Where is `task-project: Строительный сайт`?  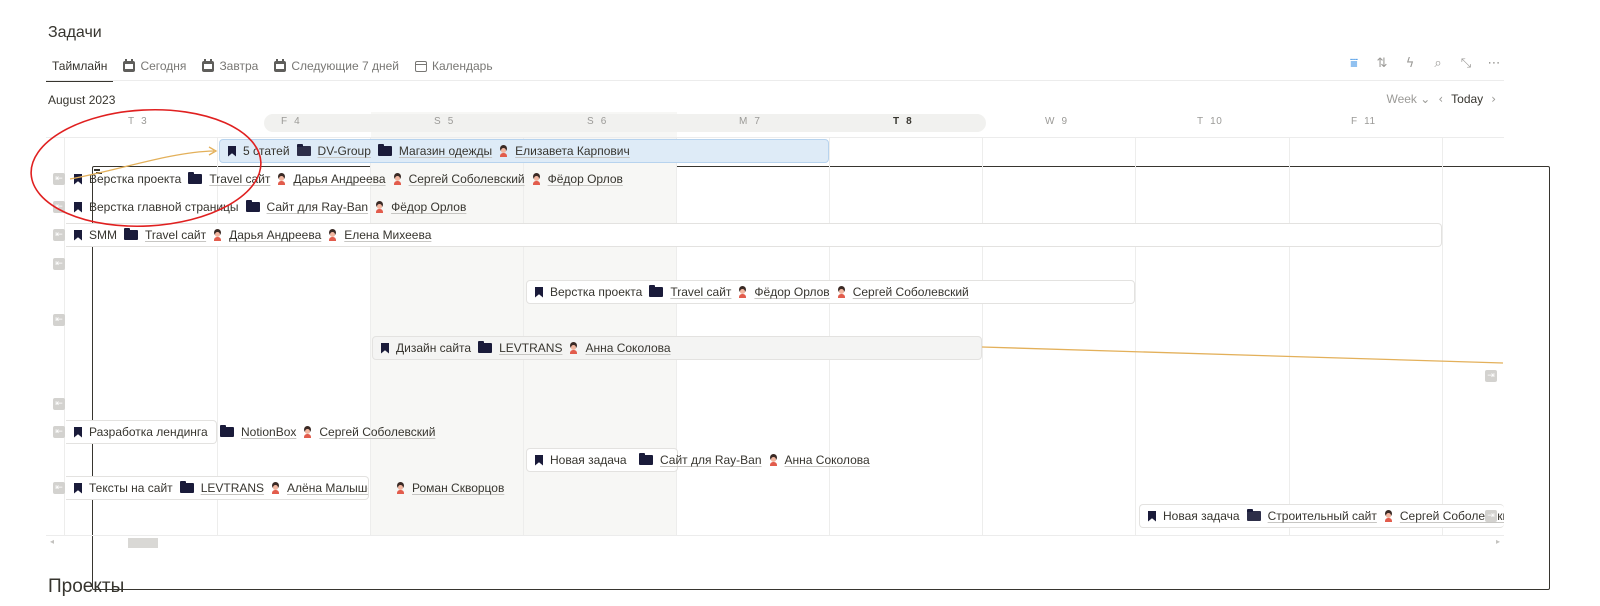 task-project: Строительный сайт is located at coordinates (1322, 516).